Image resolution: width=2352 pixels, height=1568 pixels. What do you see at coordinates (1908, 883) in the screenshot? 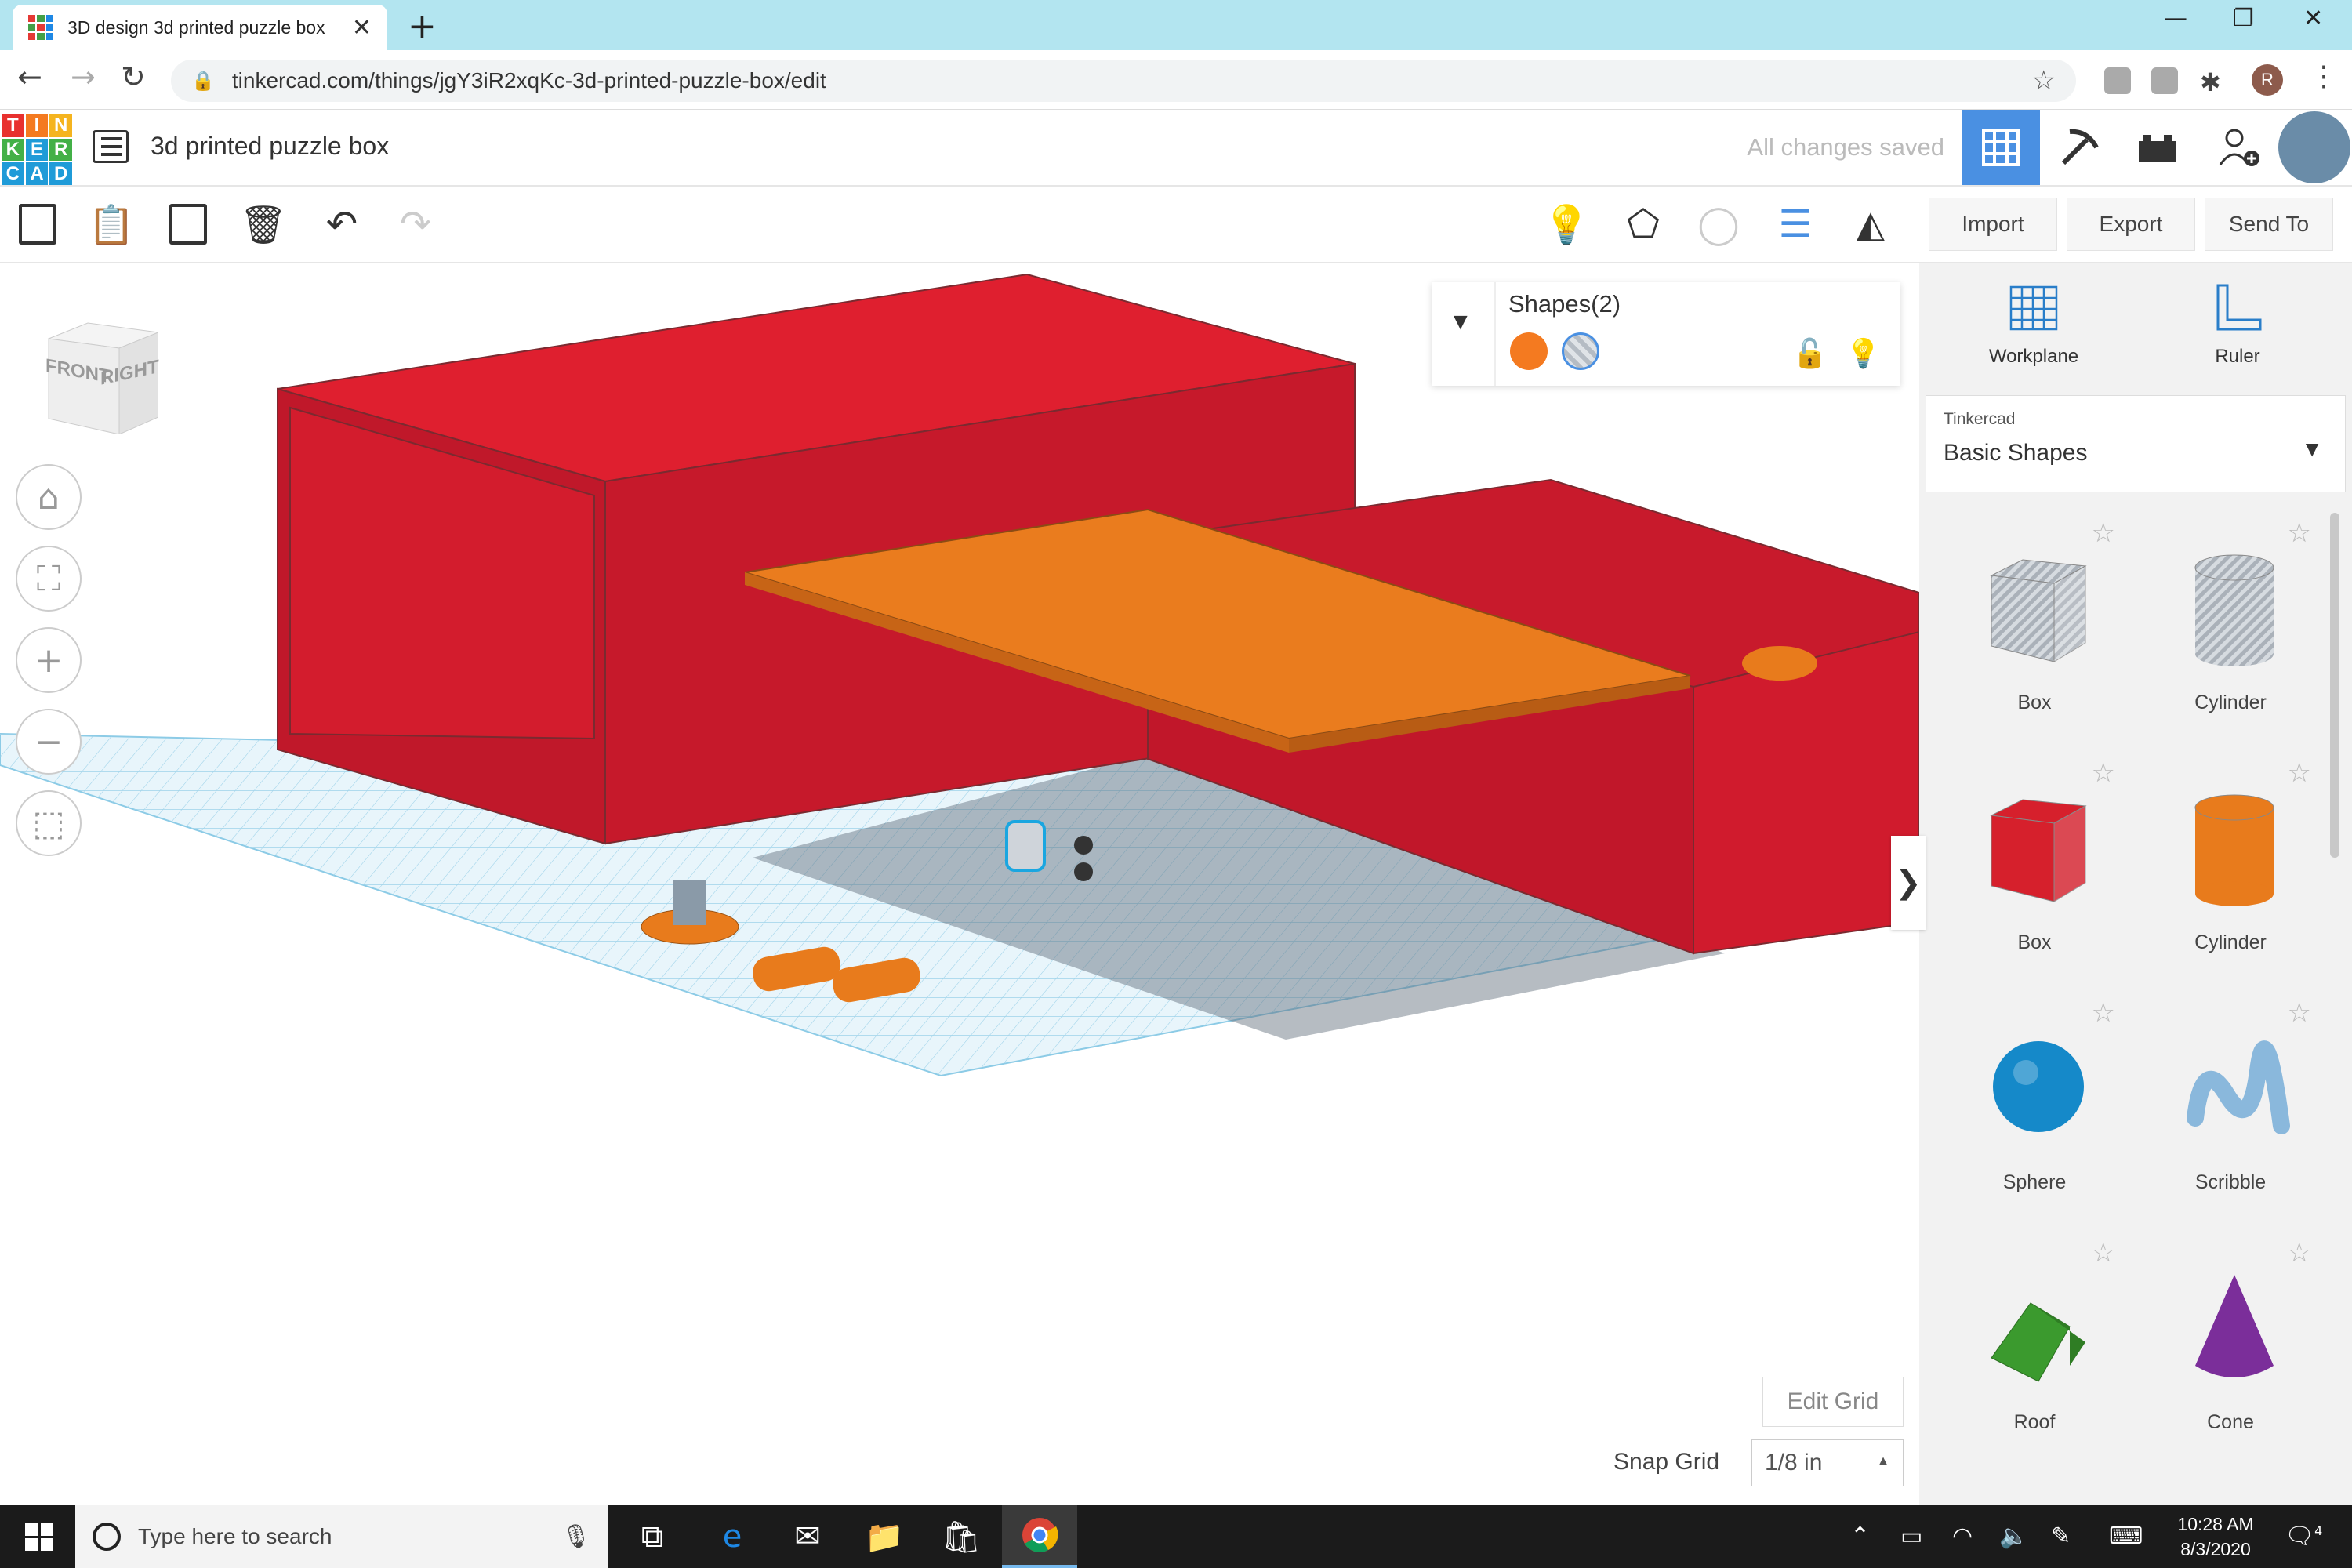
I see `panel-collapse-toggle: ❯` at bounding box center [1908, 883].